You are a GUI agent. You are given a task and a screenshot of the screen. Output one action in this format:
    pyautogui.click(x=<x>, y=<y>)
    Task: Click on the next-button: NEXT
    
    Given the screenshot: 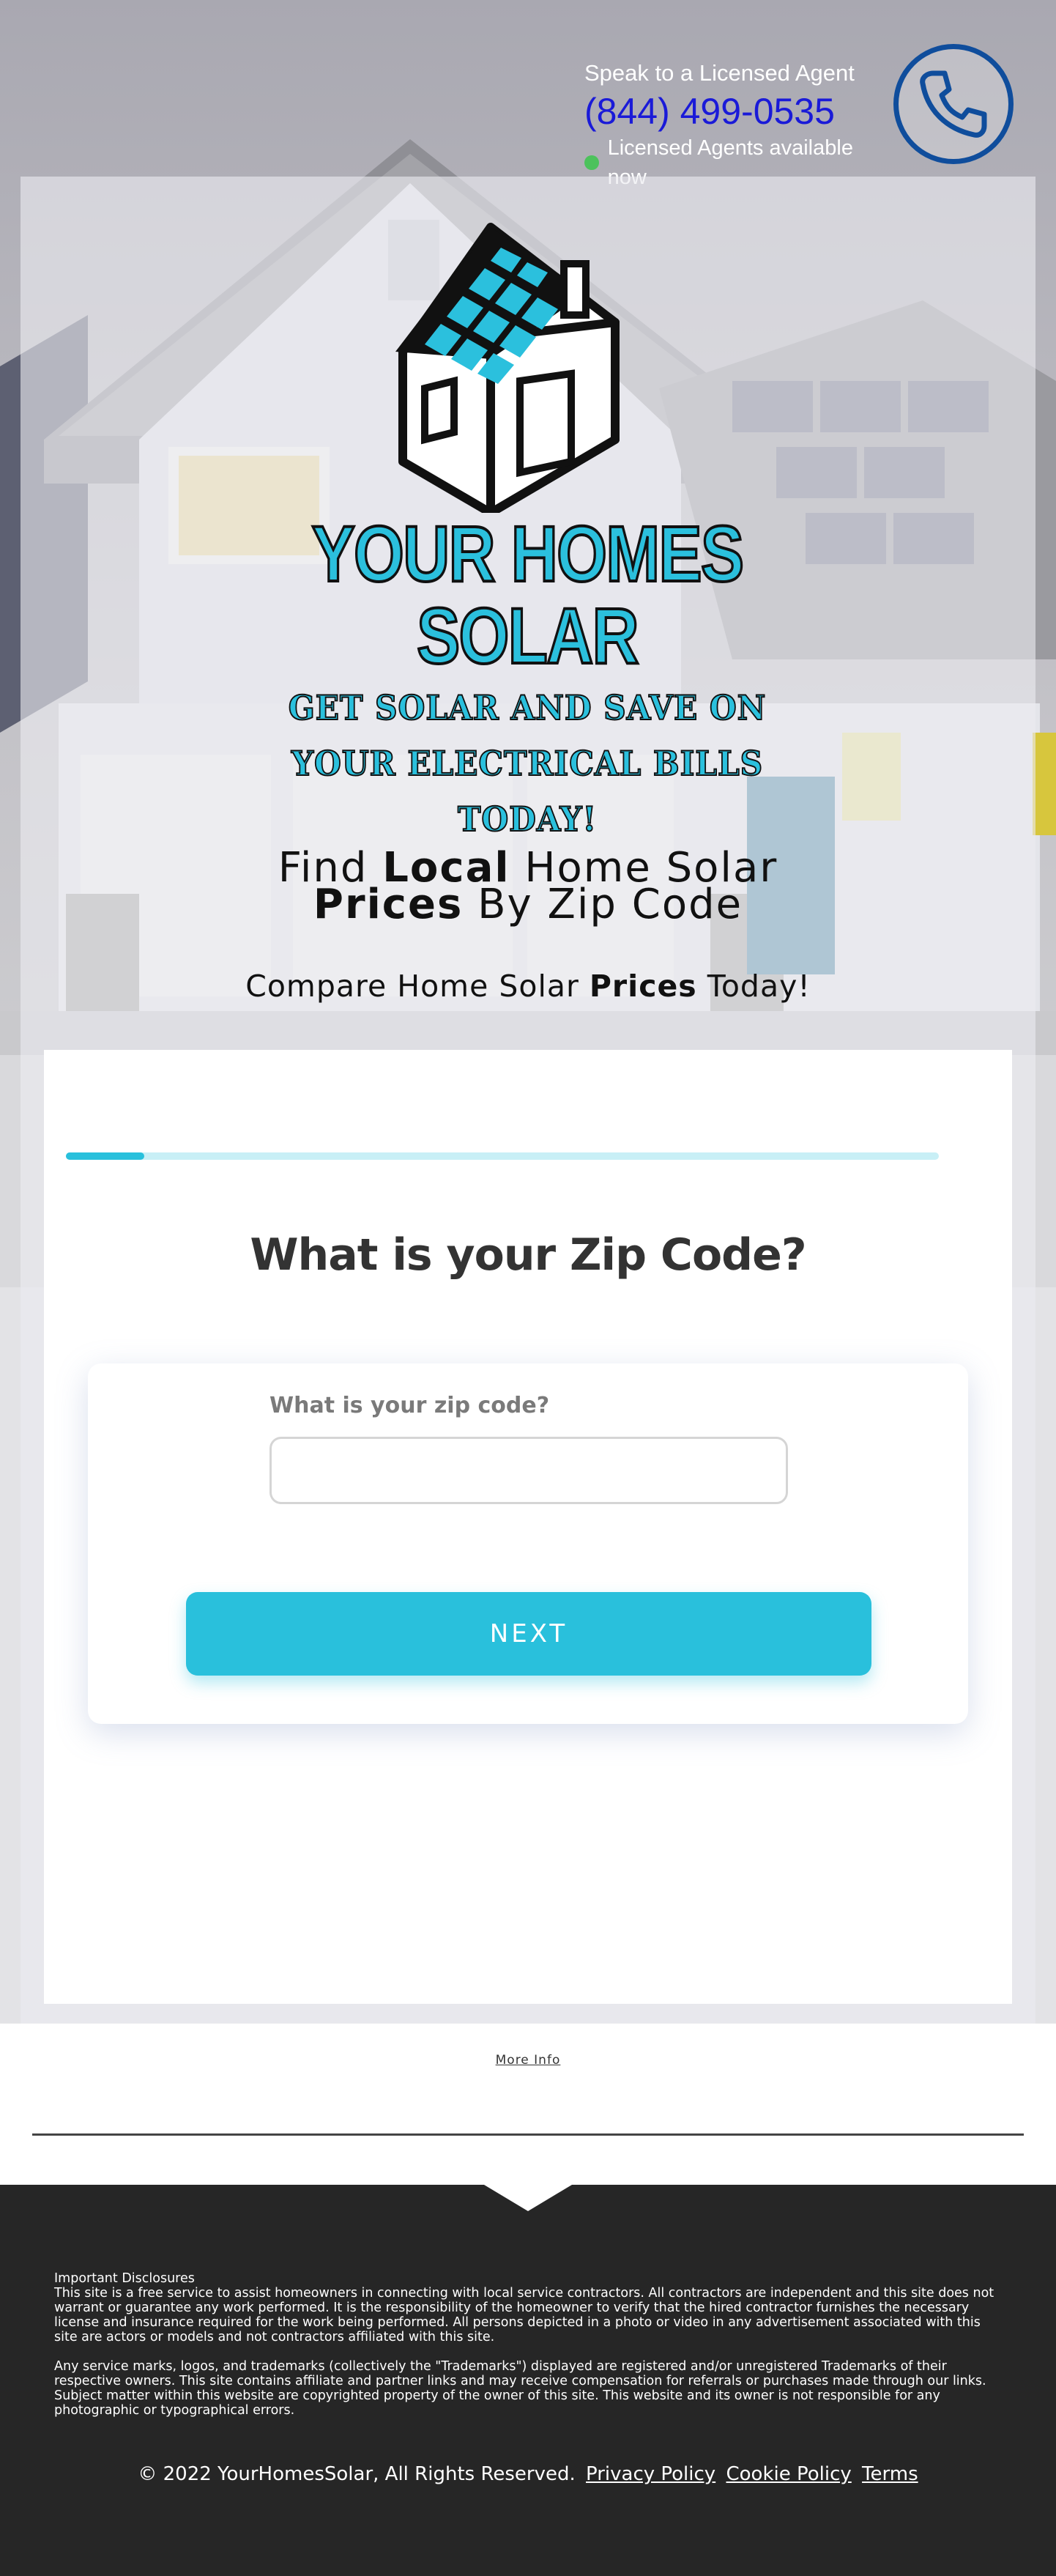 What is the action you would take?
    pyautogui.click(x=528, y=1634)
    